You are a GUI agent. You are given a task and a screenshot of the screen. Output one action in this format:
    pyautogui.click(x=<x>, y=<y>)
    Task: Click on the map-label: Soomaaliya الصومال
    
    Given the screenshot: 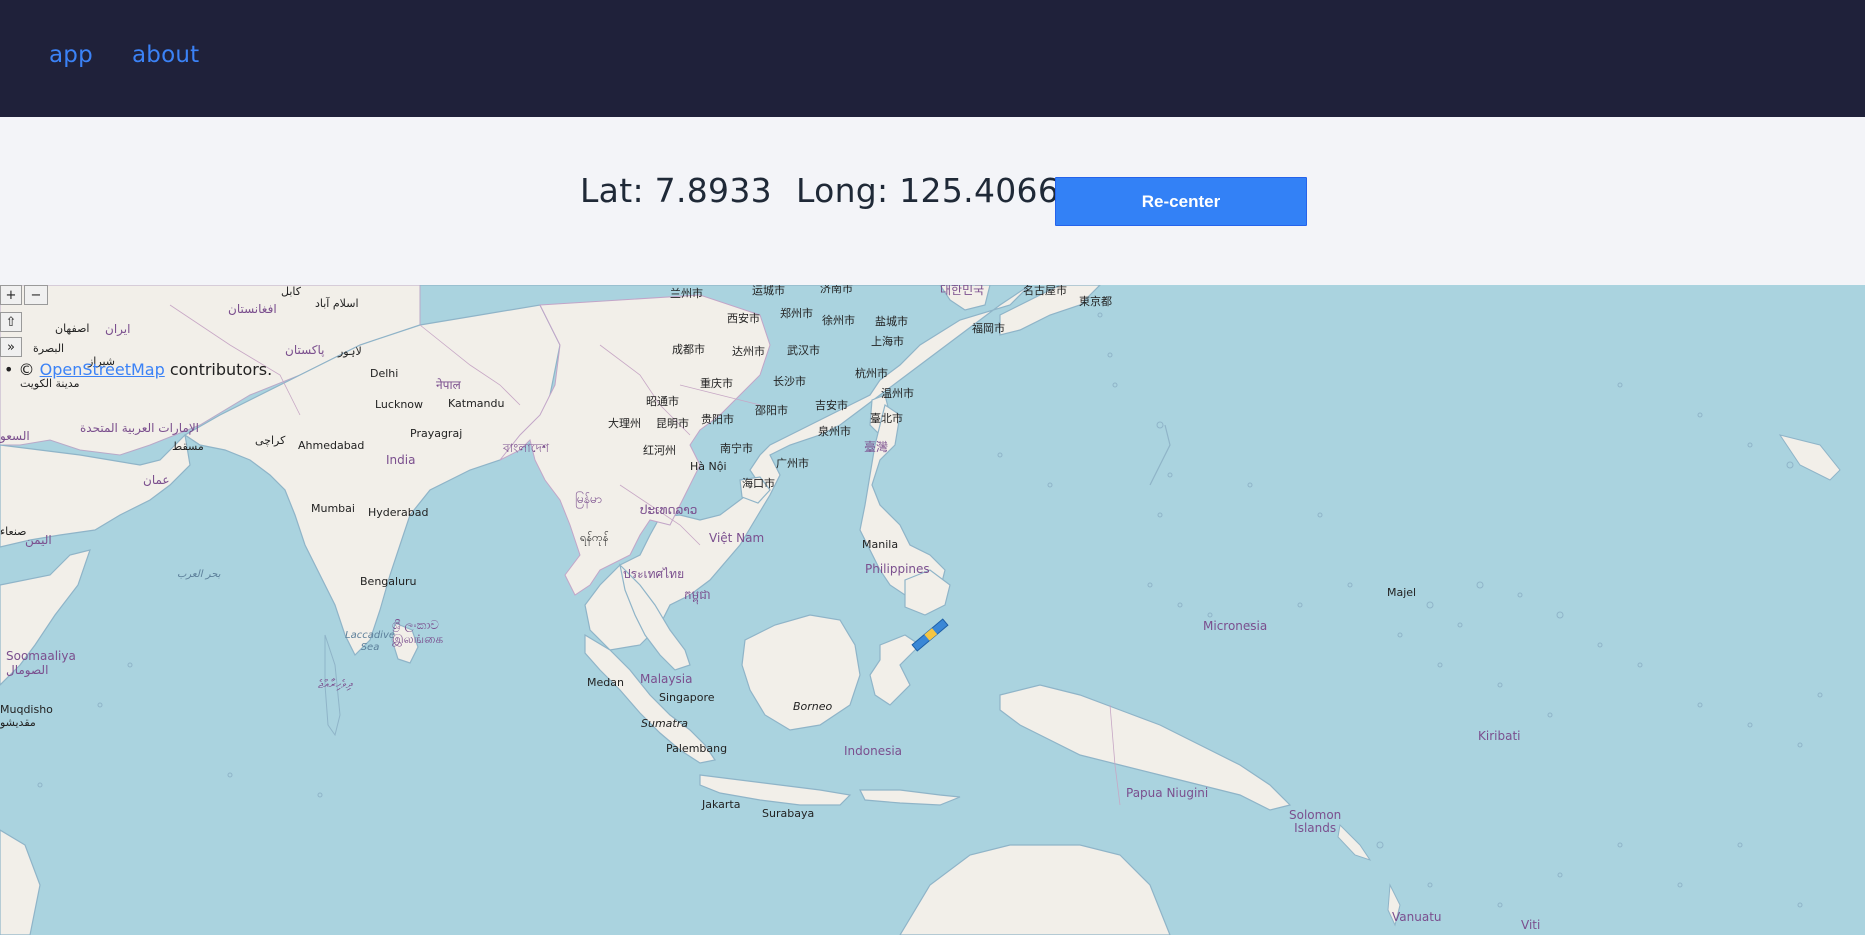 What is the action you would take?
    pyautogui.click(x=41, y=663)
    